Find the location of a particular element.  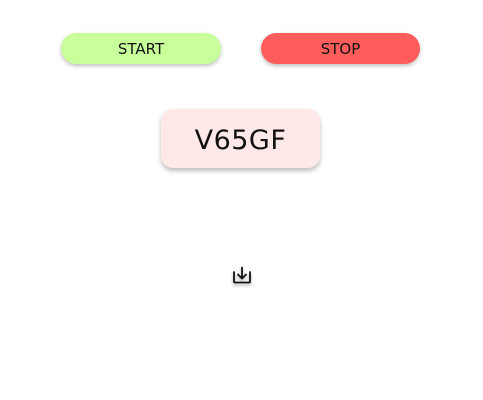

download-icon is located at coordinates (242, 275).